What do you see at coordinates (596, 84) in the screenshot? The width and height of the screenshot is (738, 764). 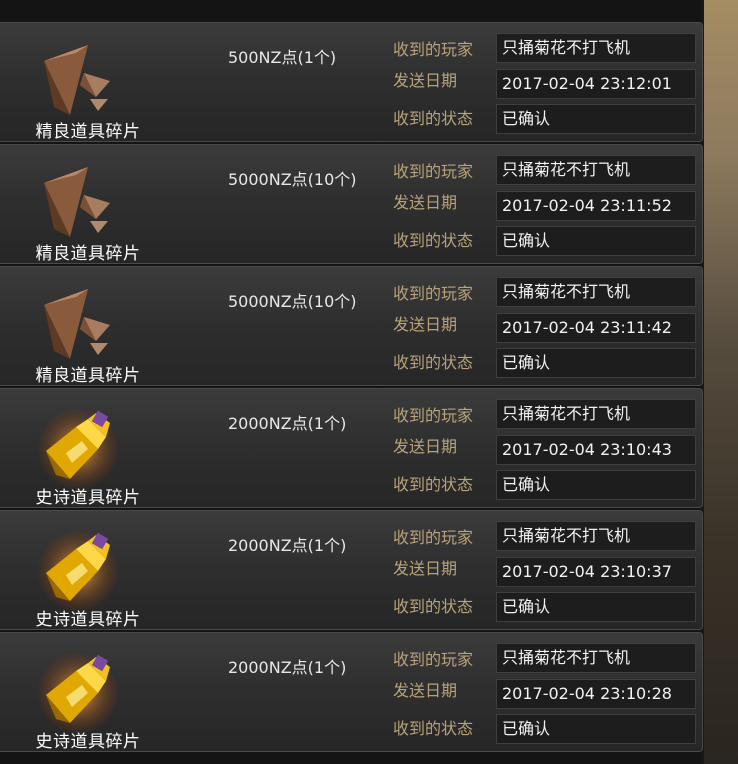 I see `date-value: 2017-02-04 23:12:01` at bounding box center [596, 84].